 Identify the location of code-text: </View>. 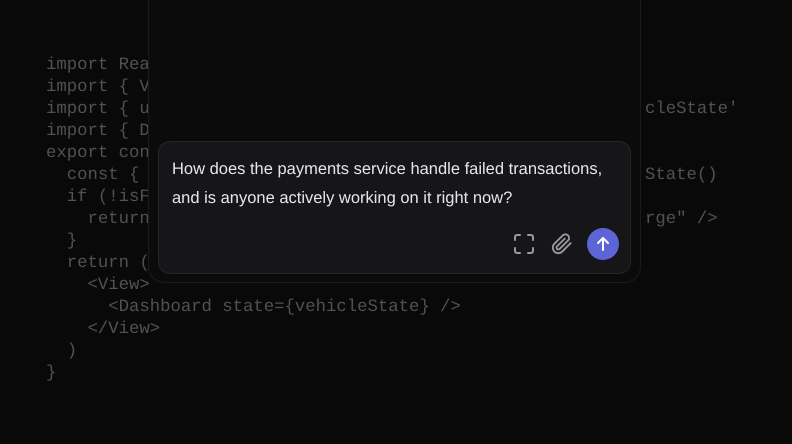
(123, 330).